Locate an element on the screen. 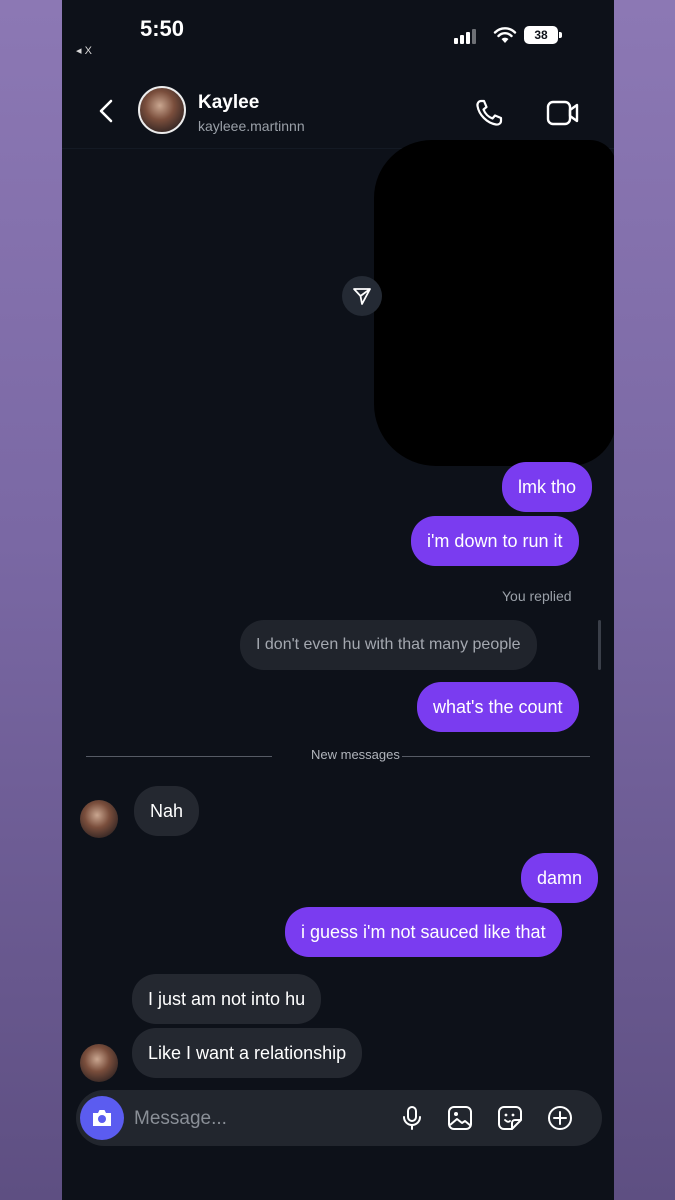 The width and height of the screenshot is (675, 1200). reply-indicator-bar is located at coordinates (599, 645).